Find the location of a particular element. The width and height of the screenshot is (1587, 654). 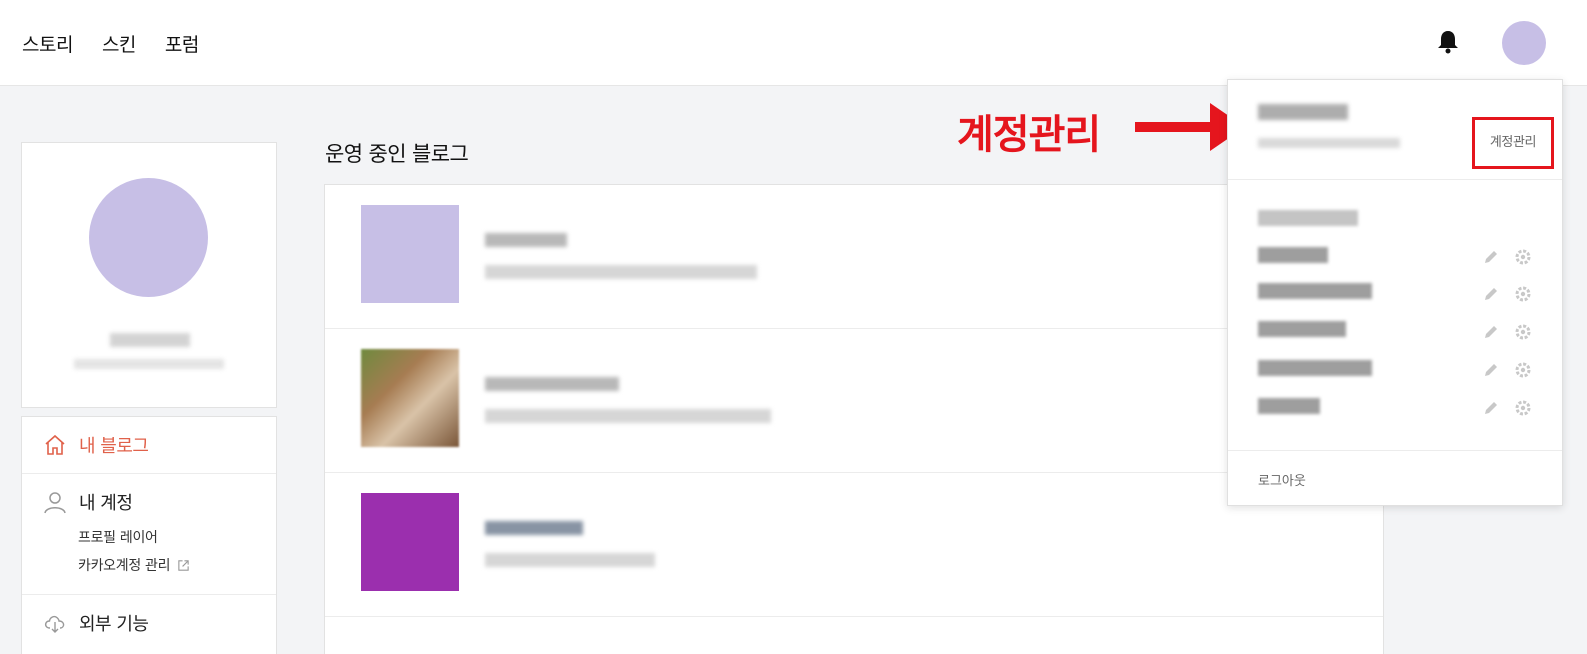

menu-my-blog-label: 내 블로그 is located at coordinates (114, 446).